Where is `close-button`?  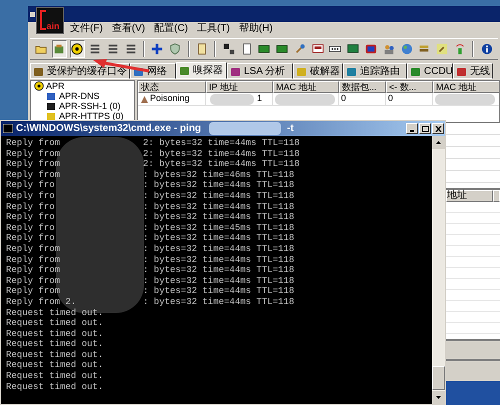 close-button is located at coordinates (438, 128).